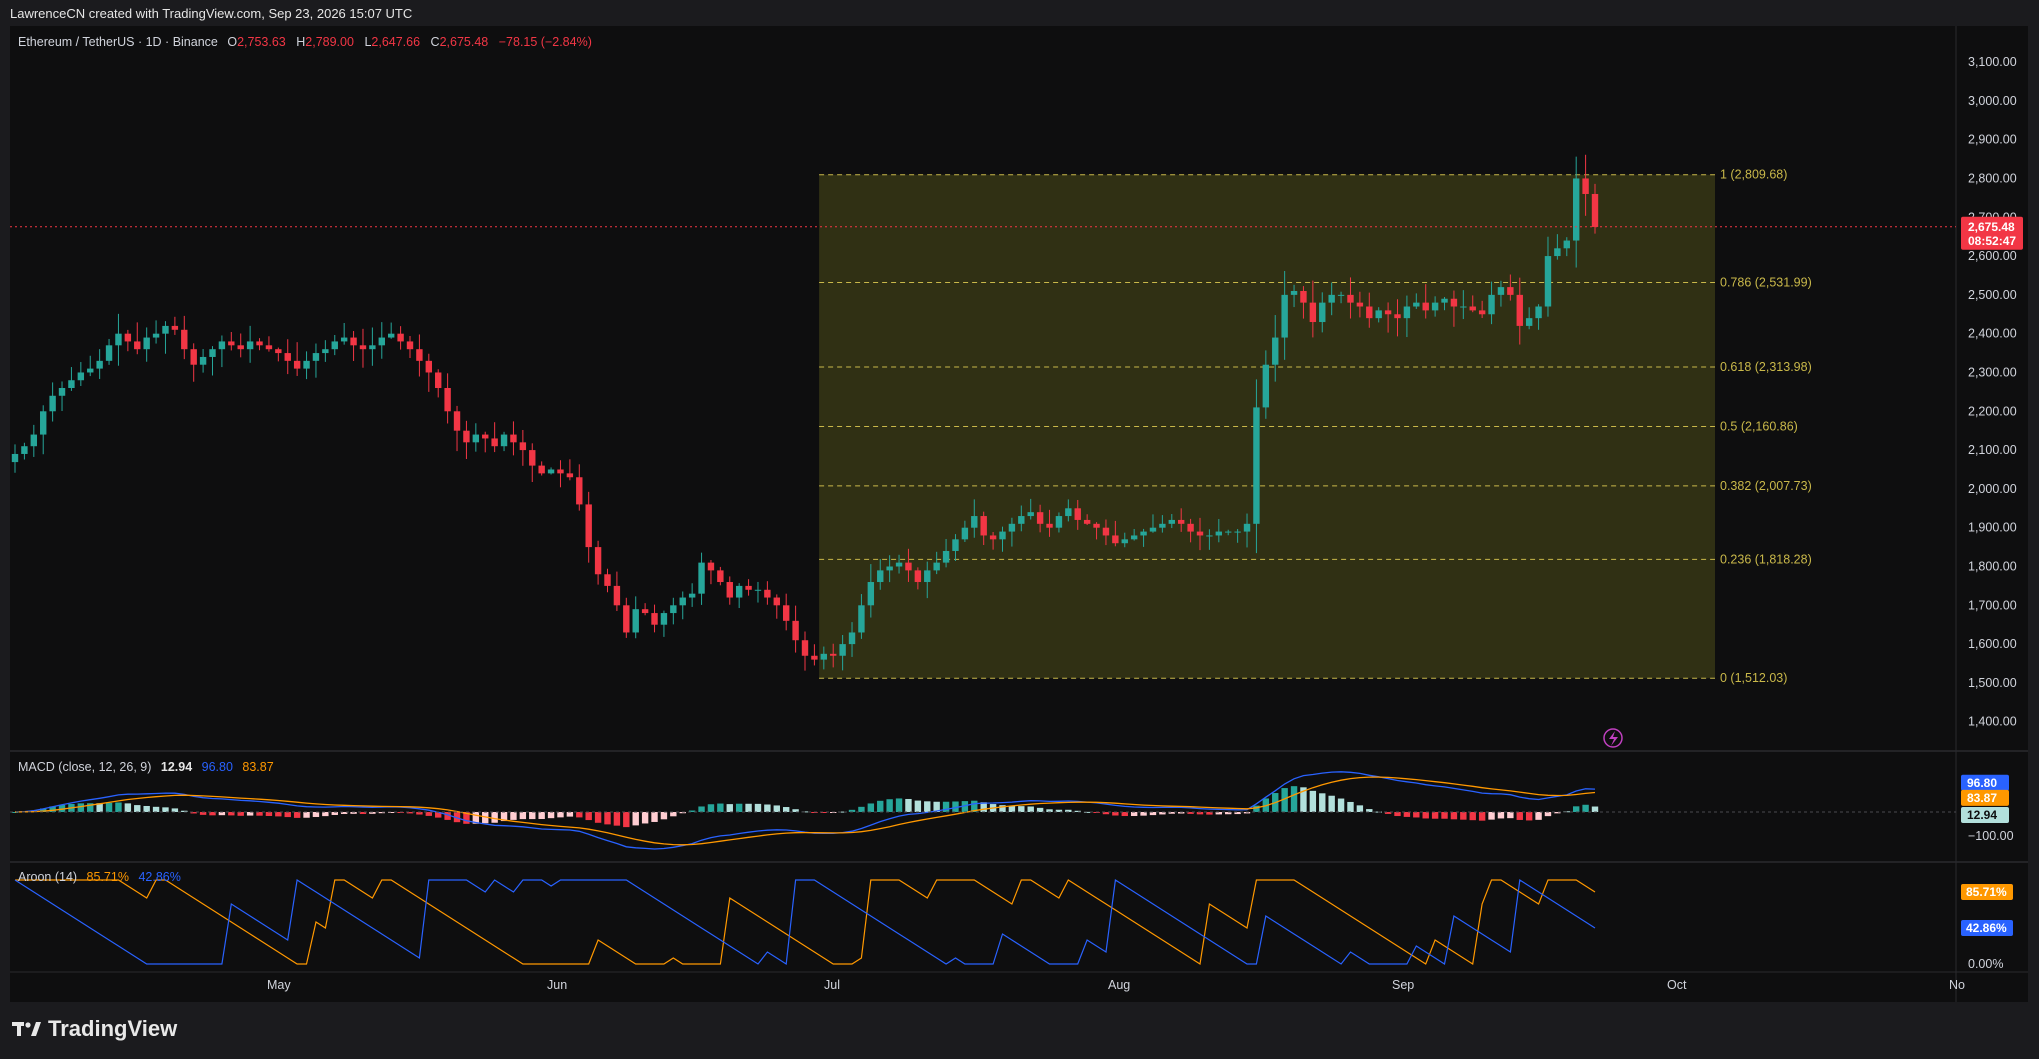 The width and height of the screenshot is (2039, 1059). What do you see at coordinates (1992, 62) in the screenshot?
I see `y-tick-label: 3,100.00` at bounding box center [1992, 62].